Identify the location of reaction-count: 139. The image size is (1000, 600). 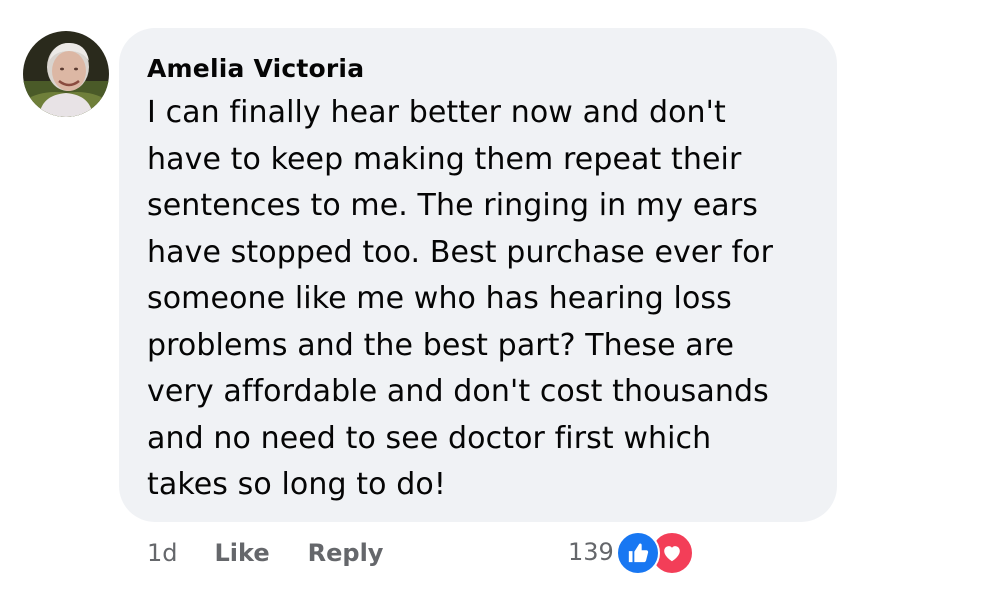
(591, 552).